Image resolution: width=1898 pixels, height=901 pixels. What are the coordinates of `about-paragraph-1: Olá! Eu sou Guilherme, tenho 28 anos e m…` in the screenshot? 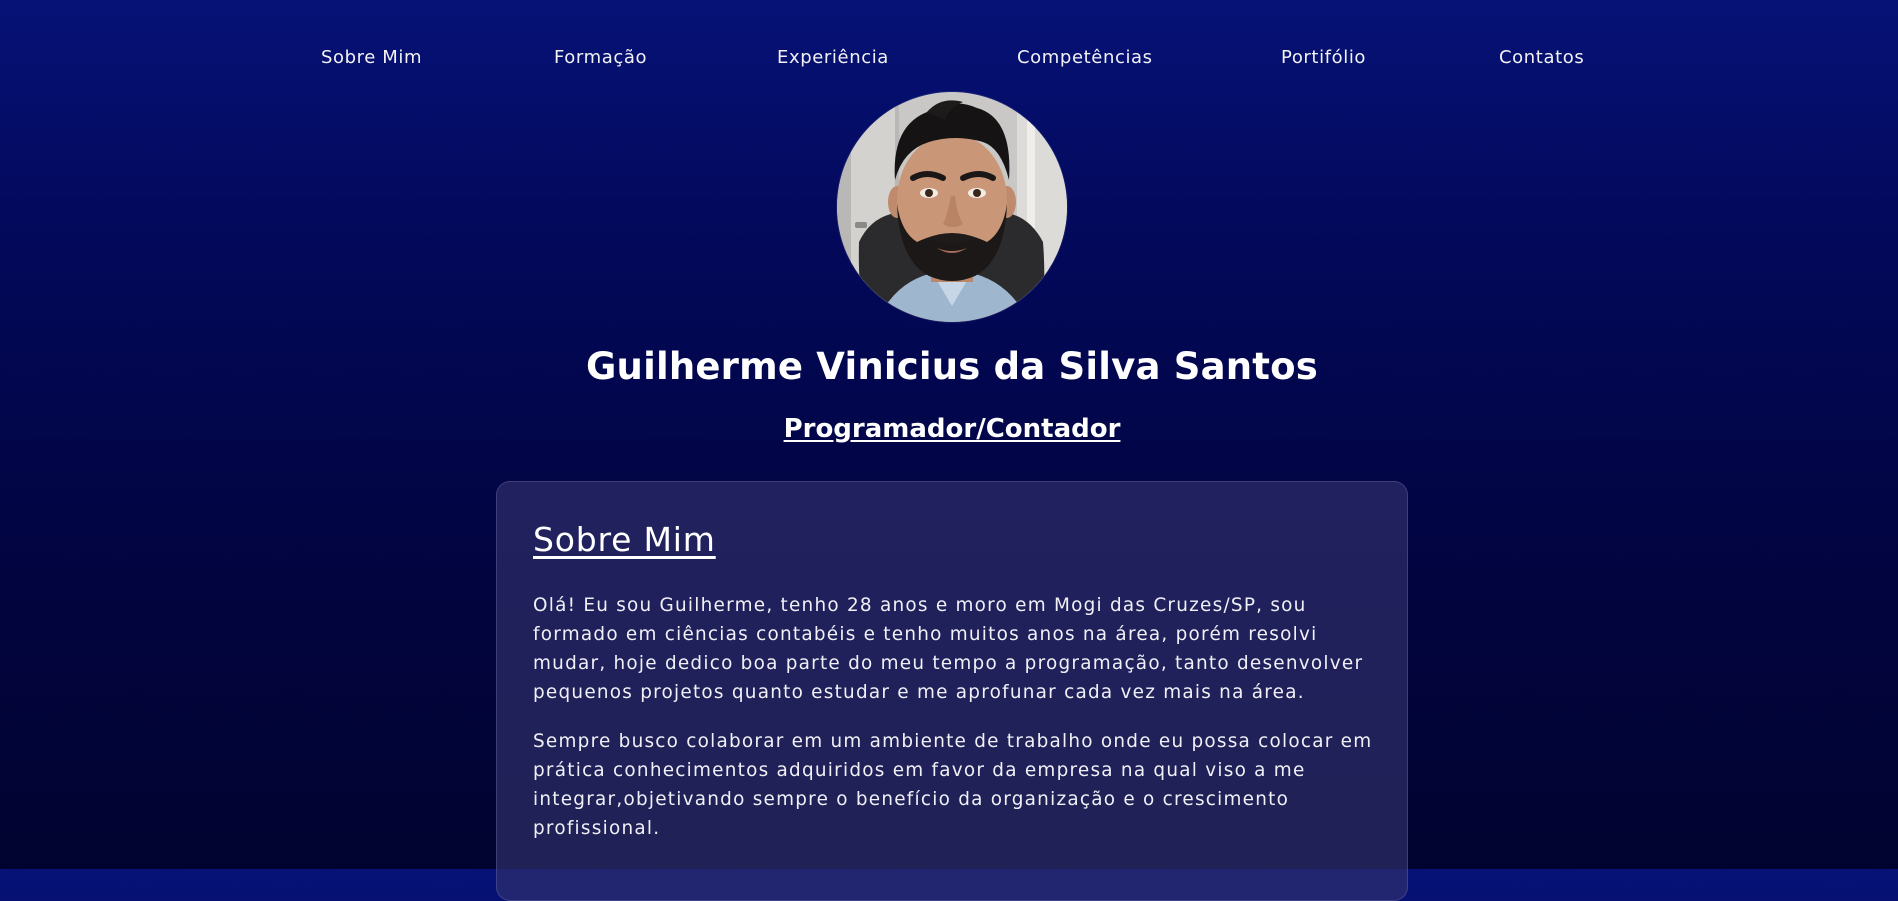 It's located at (948, 649).